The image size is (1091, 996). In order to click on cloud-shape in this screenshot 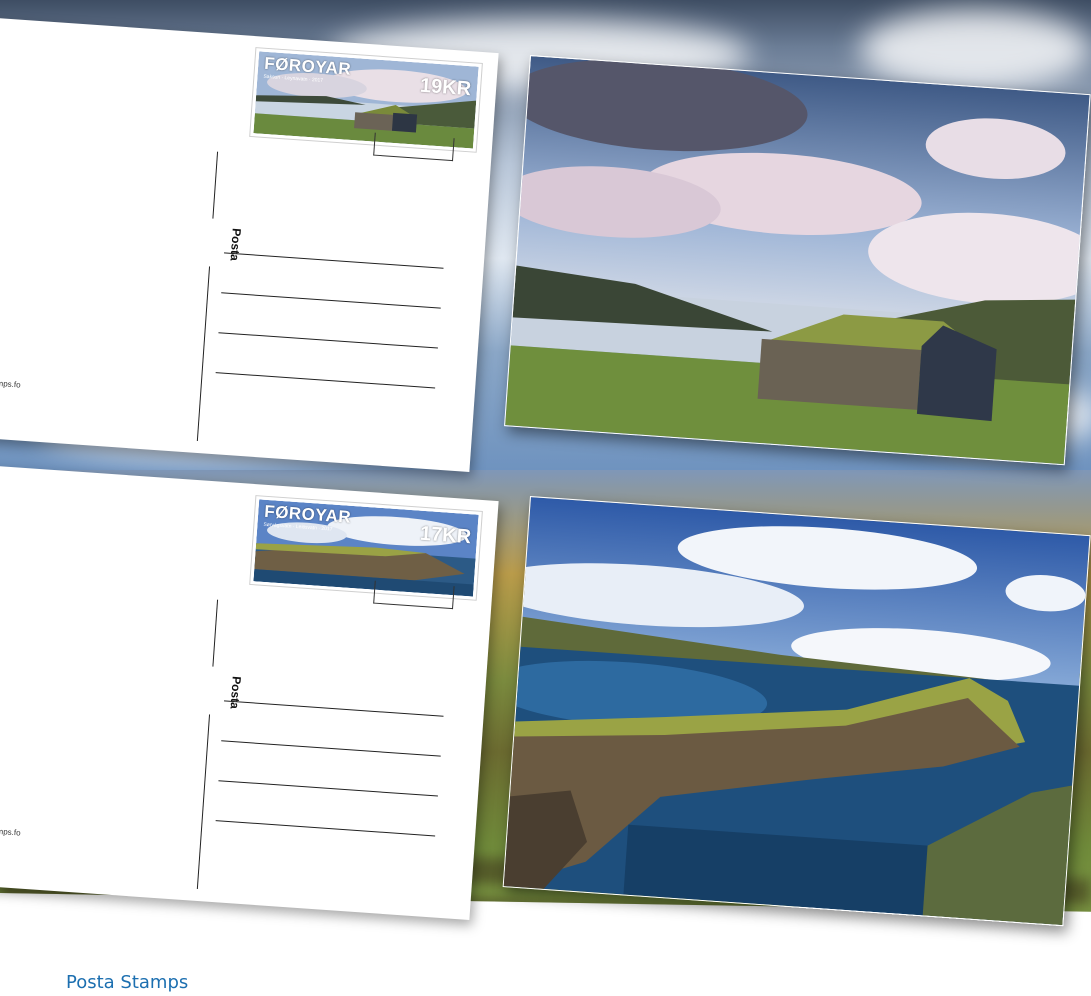, I will do `click(975, 50)`.